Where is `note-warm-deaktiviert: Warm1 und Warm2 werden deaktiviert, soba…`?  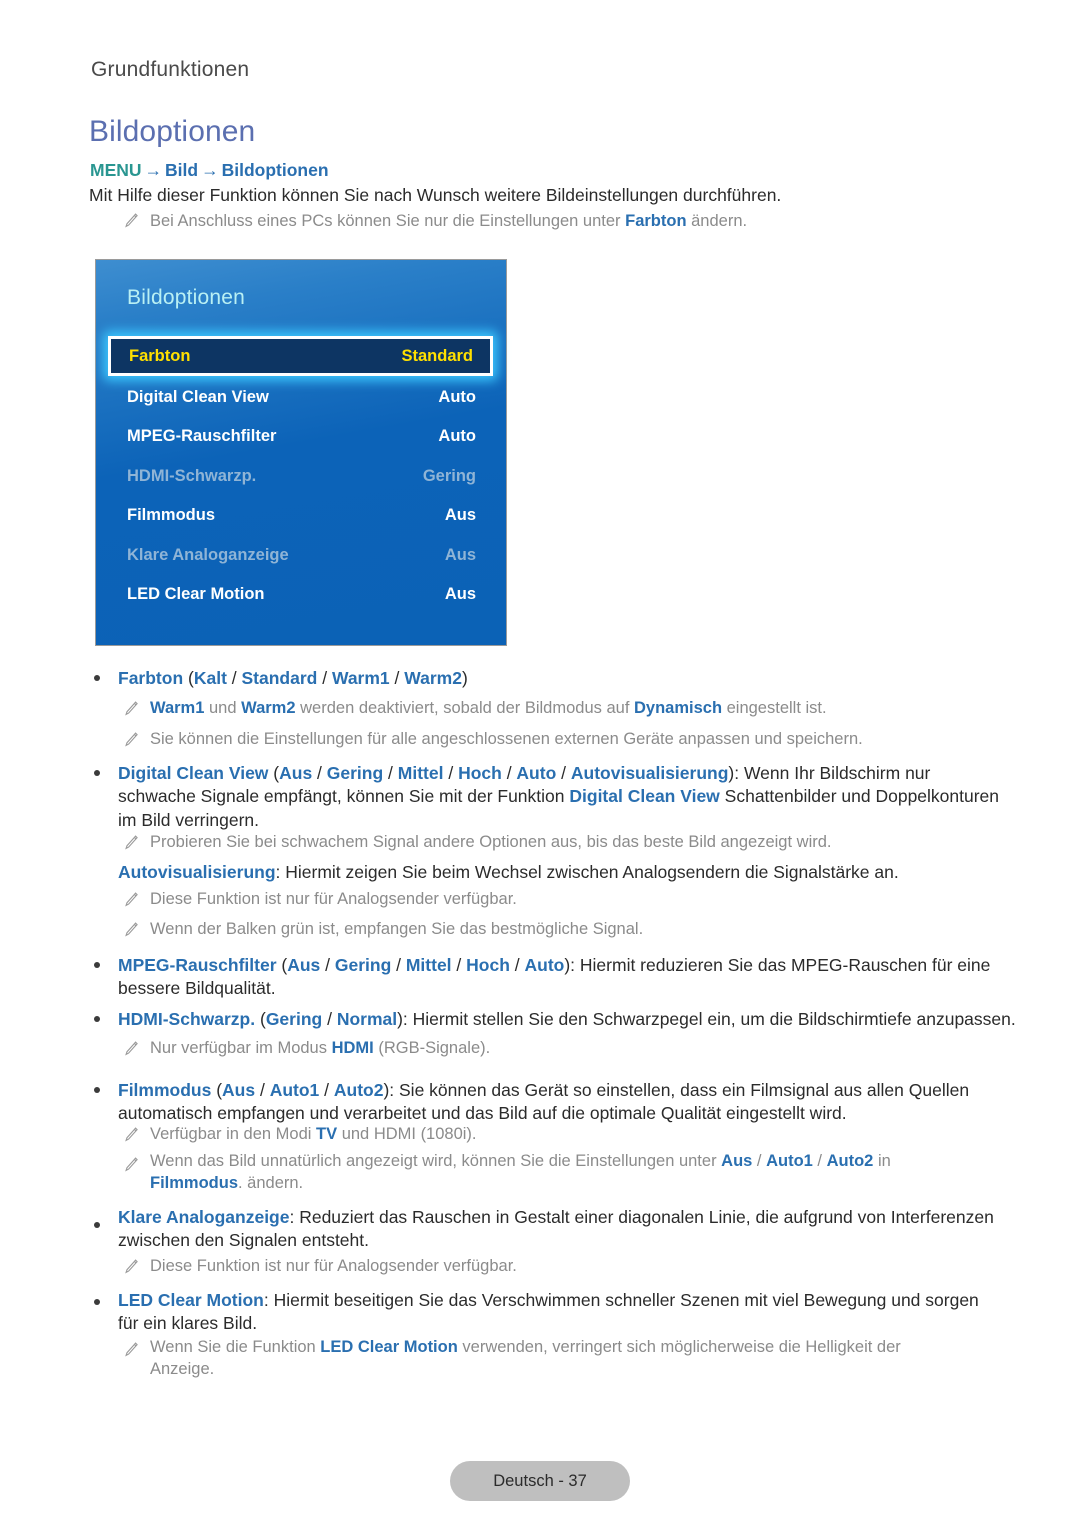
note-warm-deaktiviert: Warm1 und Warm2 werden deaktiviert, soba… is located at coordinates (577, 709).